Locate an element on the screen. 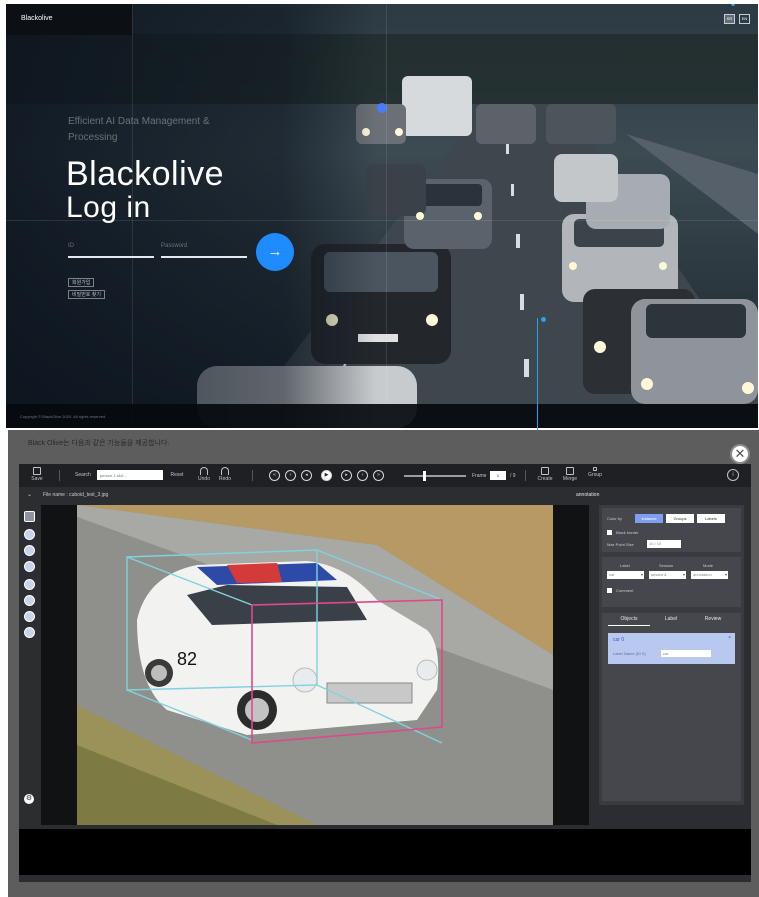 The image size is (759, 897). tab-review: Review is located at coordinates (713, 619).